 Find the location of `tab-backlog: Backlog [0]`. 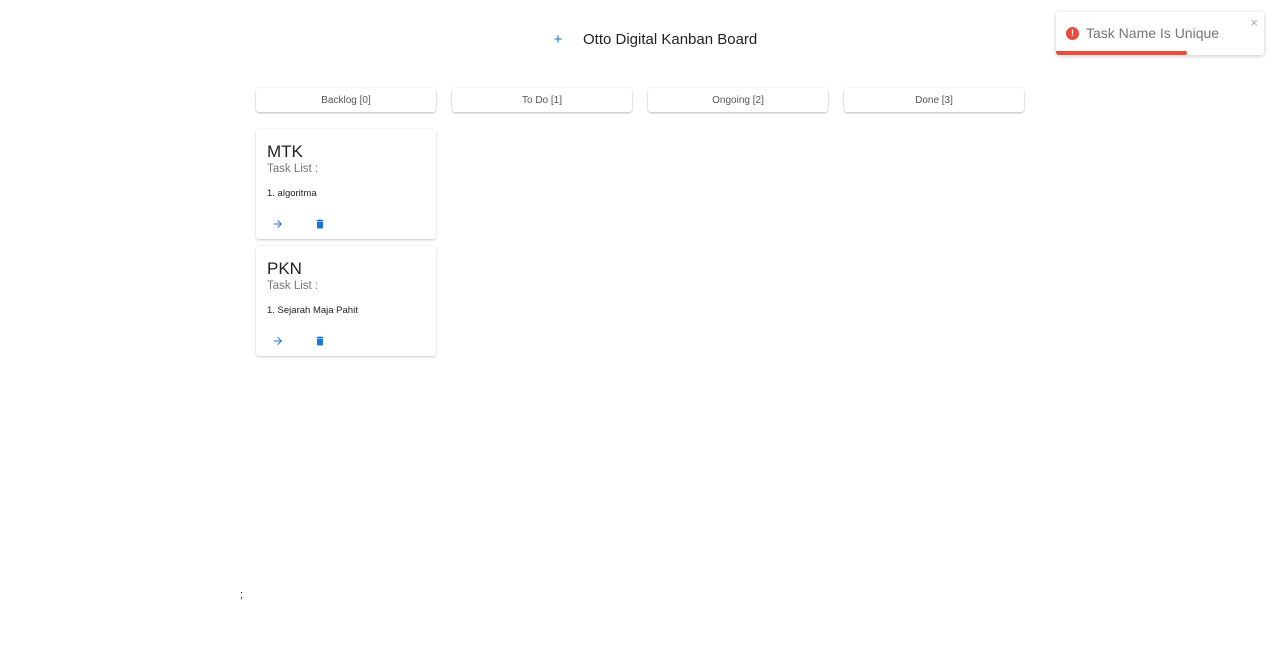

tab-backlog: Backlog [0] is located at coordinates (346, 100).